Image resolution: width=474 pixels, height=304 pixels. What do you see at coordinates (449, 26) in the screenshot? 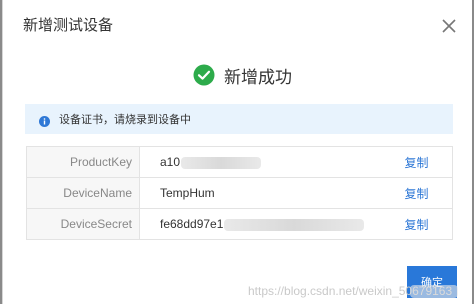
I see `close-icon` at bounding box center [449, 26].